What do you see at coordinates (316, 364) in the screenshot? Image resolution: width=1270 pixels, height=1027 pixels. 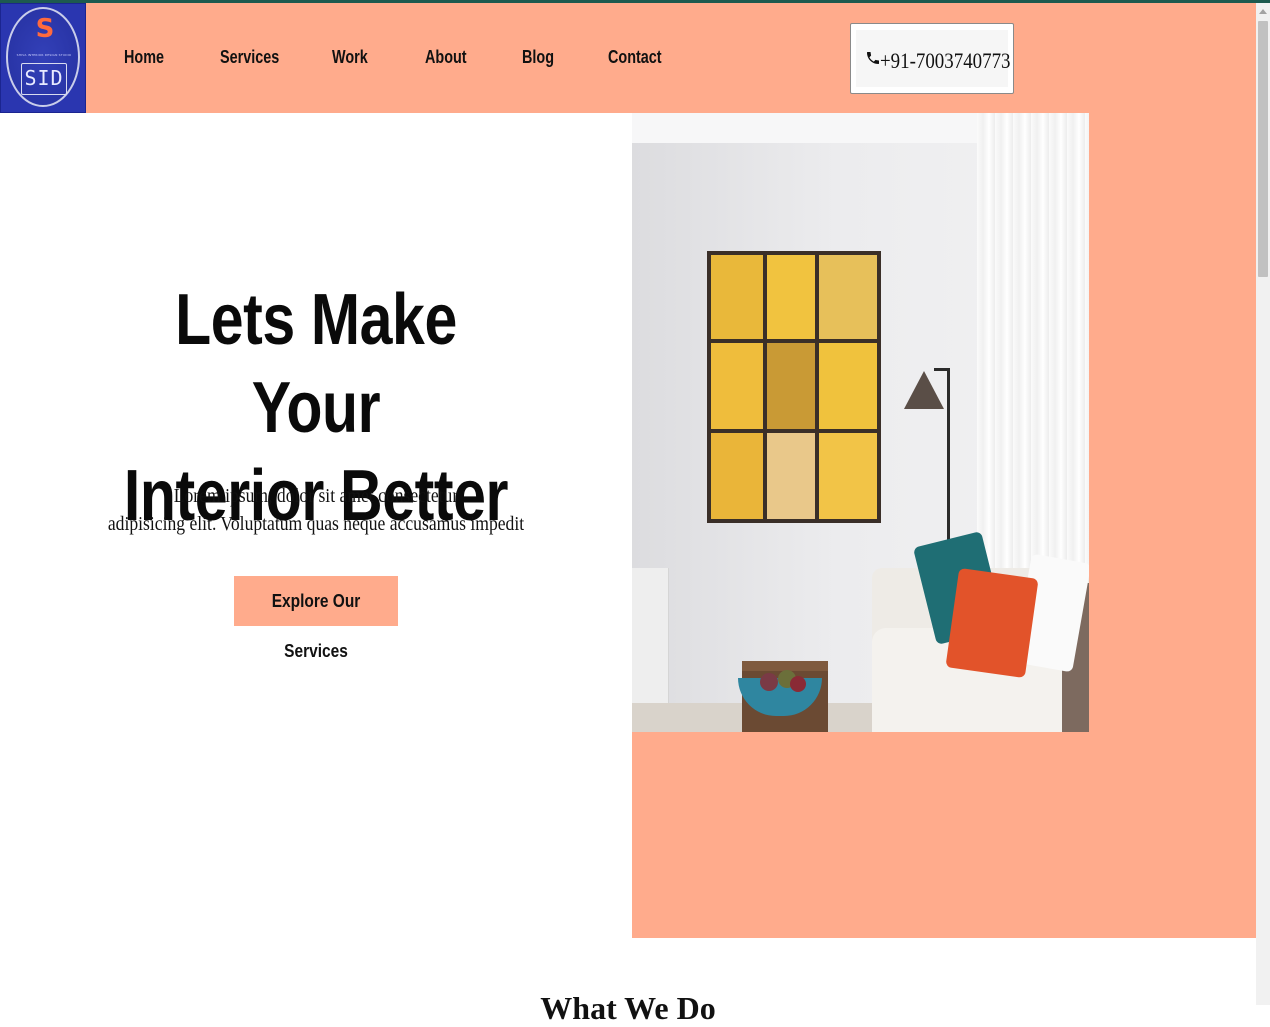 I see `hero-title-line1: Lets Make Your` at bounding box center [316, 364].